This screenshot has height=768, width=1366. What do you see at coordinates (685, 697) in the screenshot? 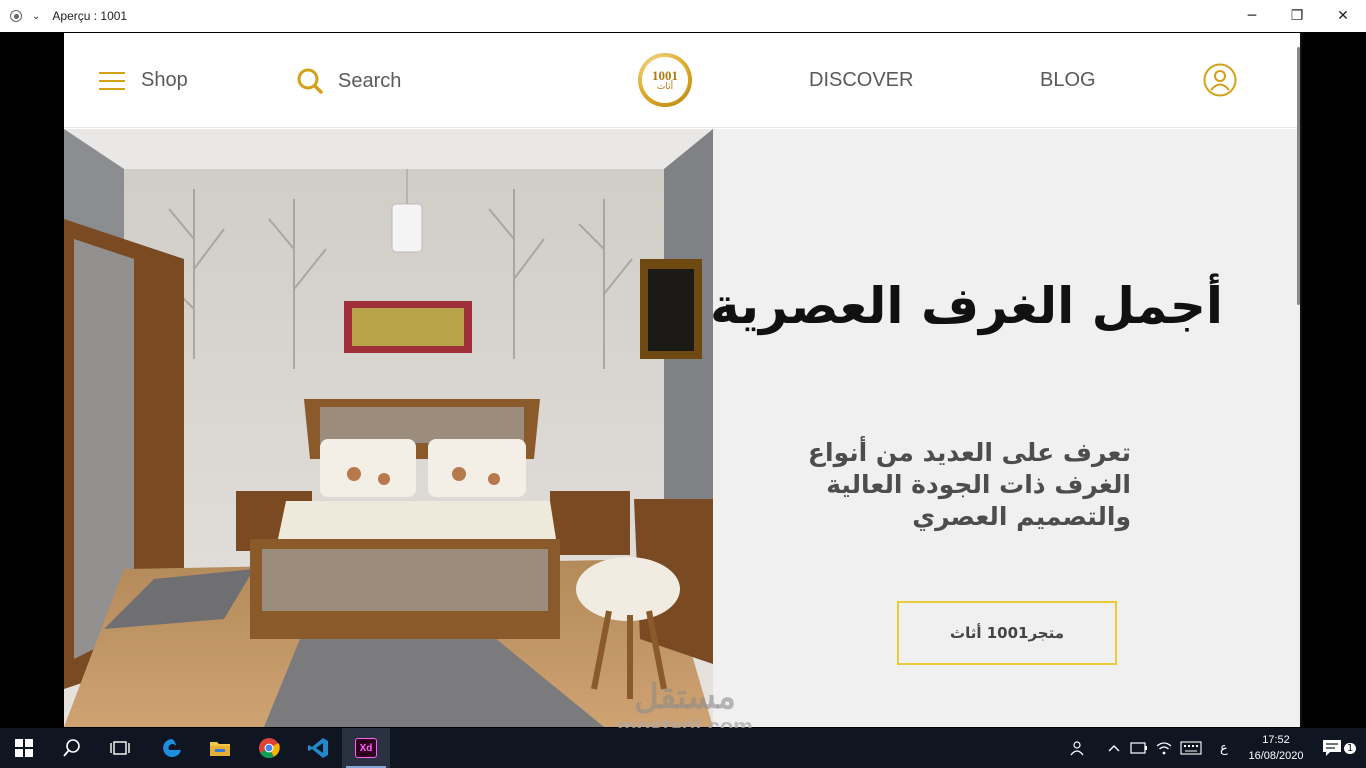
I see `watermark-arabic: مستقل` at bounding box center [685, 697].